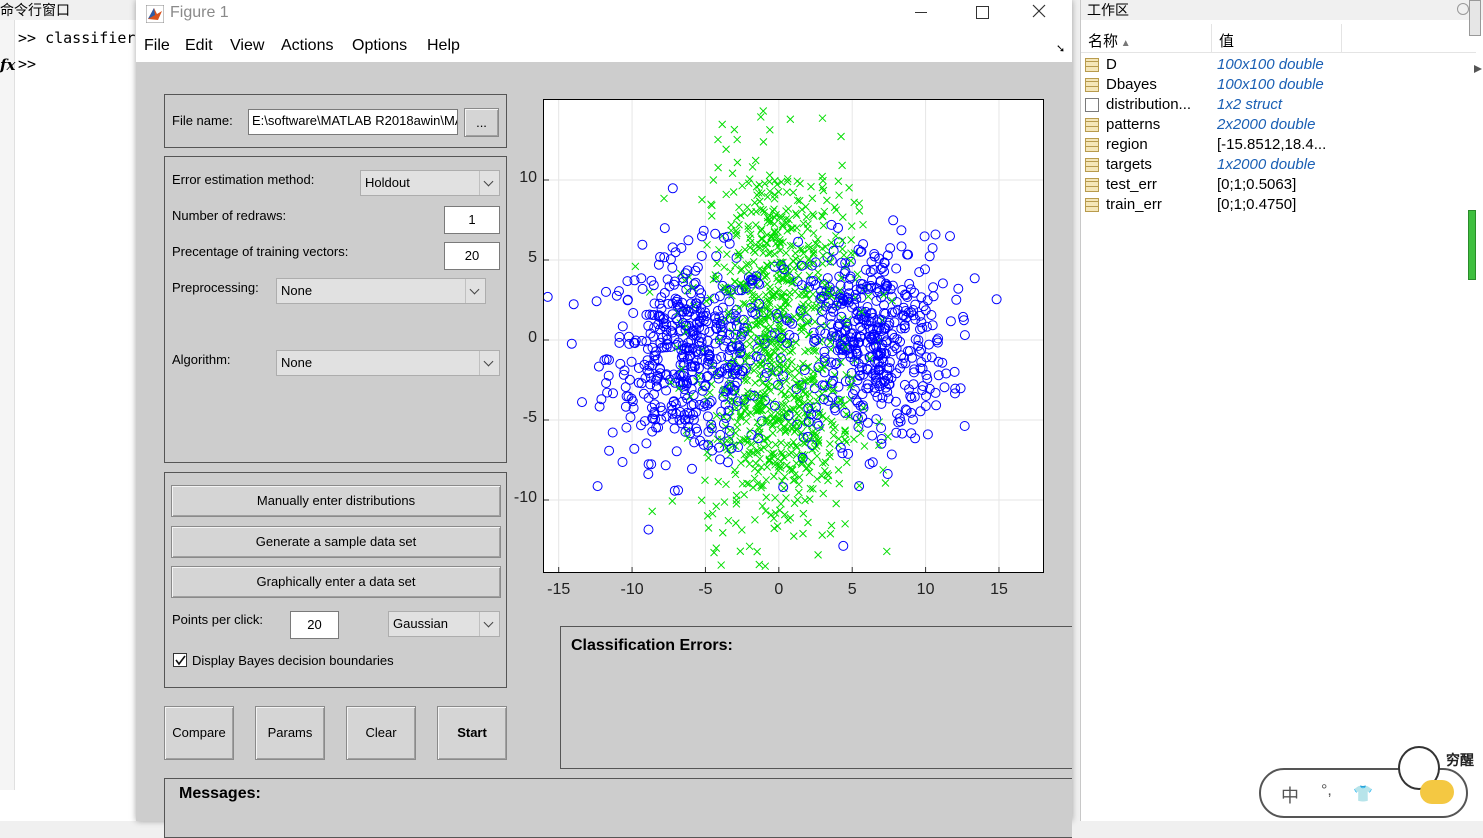 The width and height of the screenshot is (1483, 838). What do you see at coordinates (381, 733) in the screenshot?
I see `clear-button: Clear` at bounding box center [381, 733].